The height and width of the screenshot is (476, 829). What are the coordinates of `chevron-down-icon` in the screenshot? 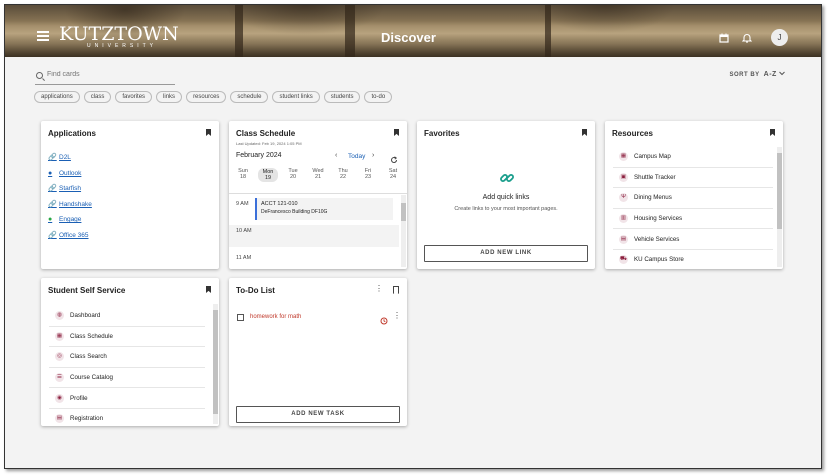 It's located at (782, 74).